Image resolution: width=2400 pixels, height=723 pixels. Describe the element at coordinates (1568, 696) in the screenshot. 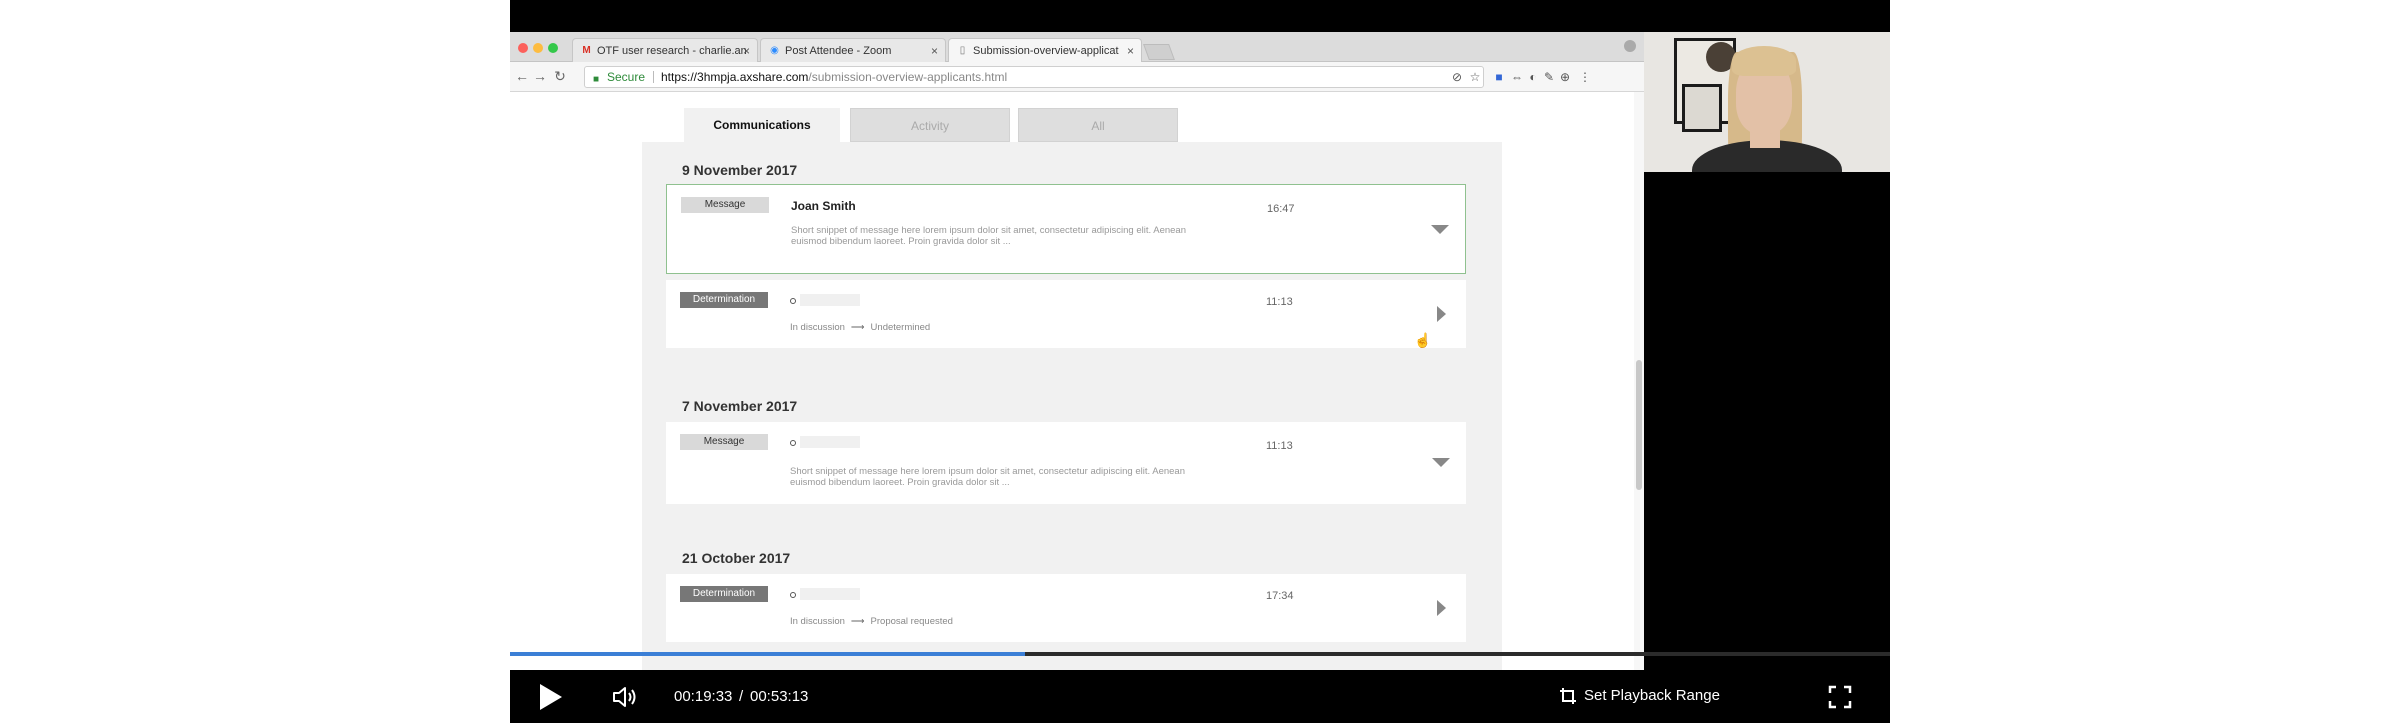

I see `crop-icon` at that location.